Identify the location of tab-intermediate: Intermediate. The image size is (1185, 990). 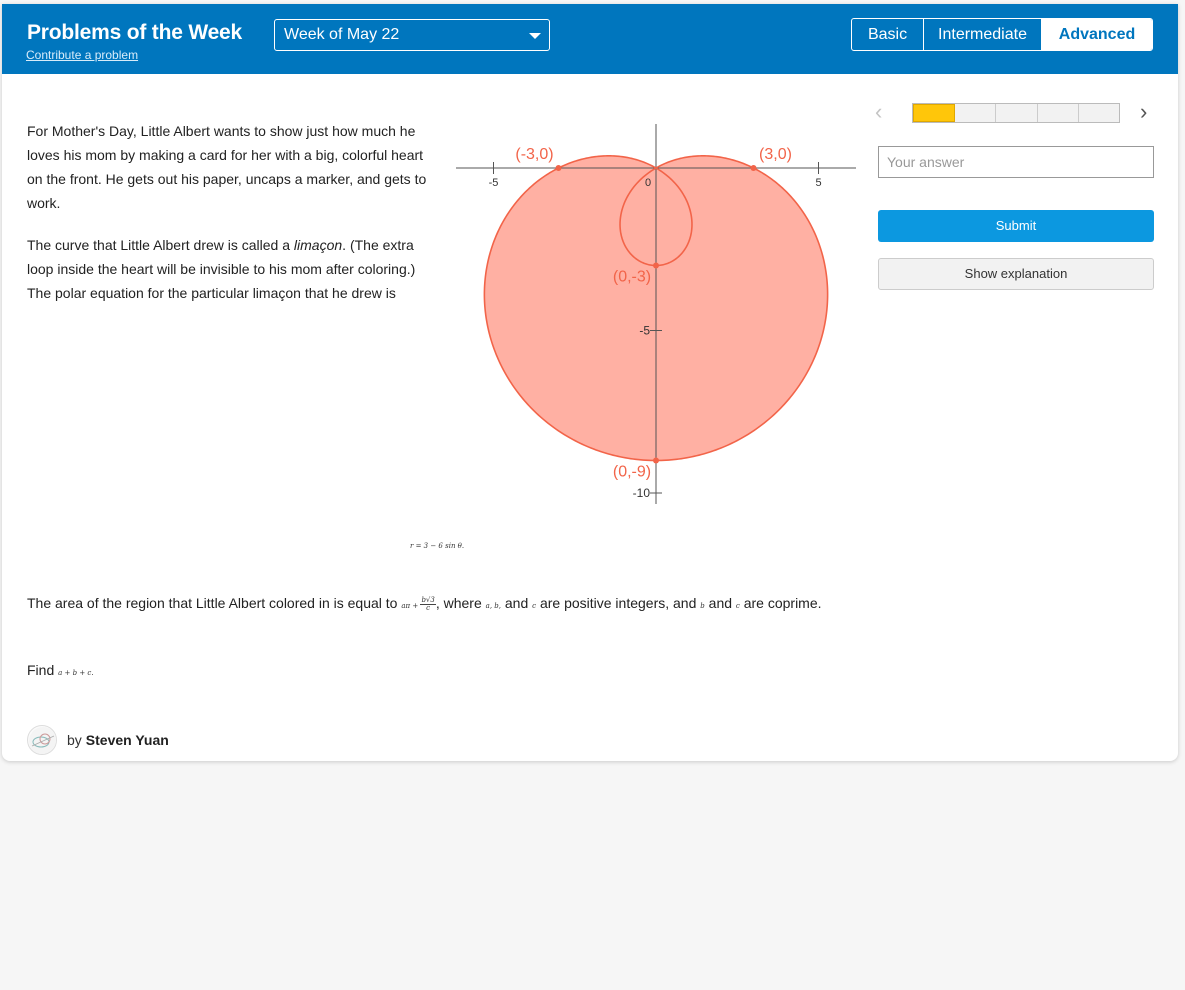
(983, 34).